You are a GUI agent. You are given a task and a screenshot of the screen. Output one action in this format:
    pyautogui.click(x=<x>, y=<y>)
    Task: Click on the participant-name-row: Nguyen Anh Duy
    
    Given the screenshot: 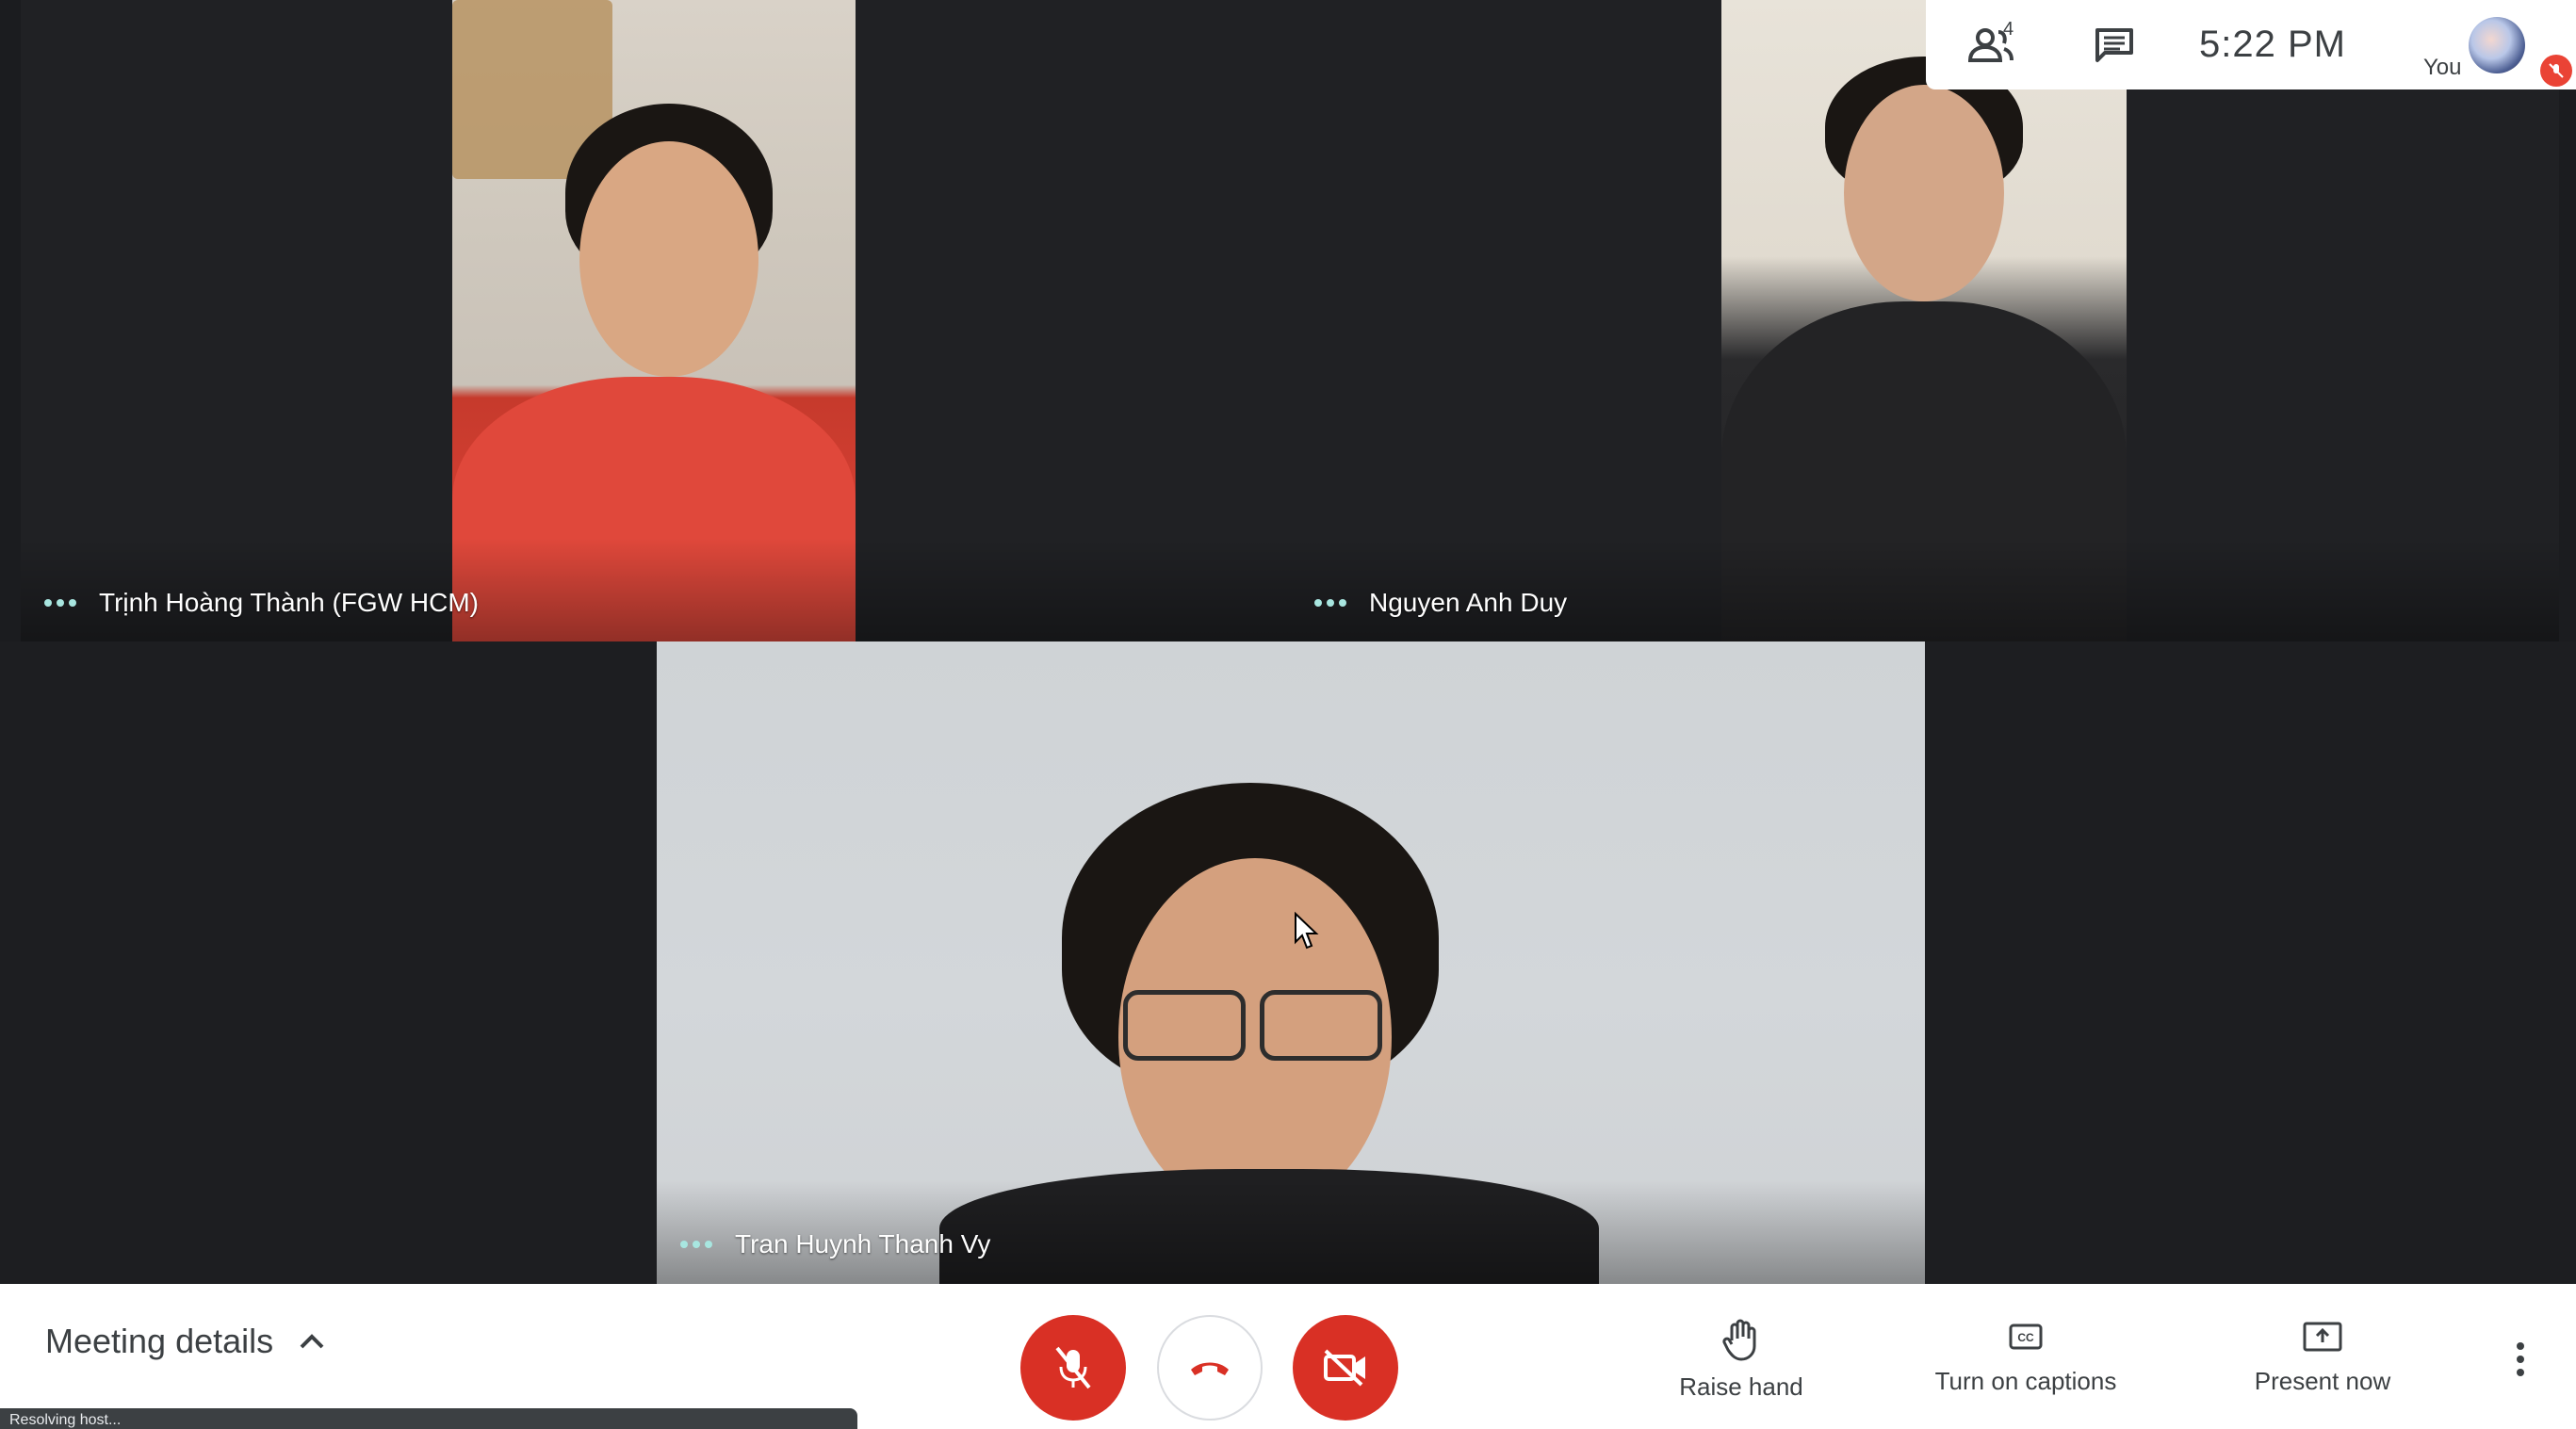 What is the action you would take?
    pyautogui.click(x=1440, y=603)
    